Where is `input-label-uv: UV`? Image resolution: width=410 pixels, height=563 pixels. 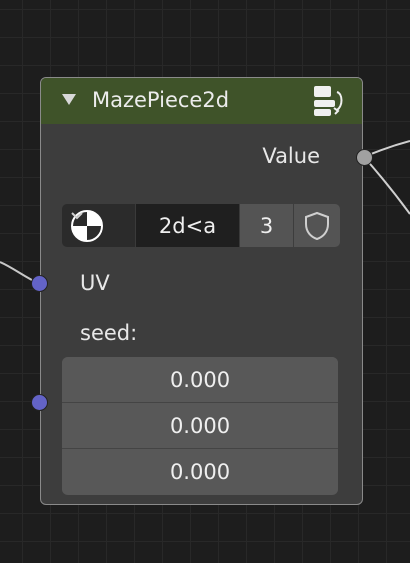 input-label-uv: UV is located at coordinates (95, 283).